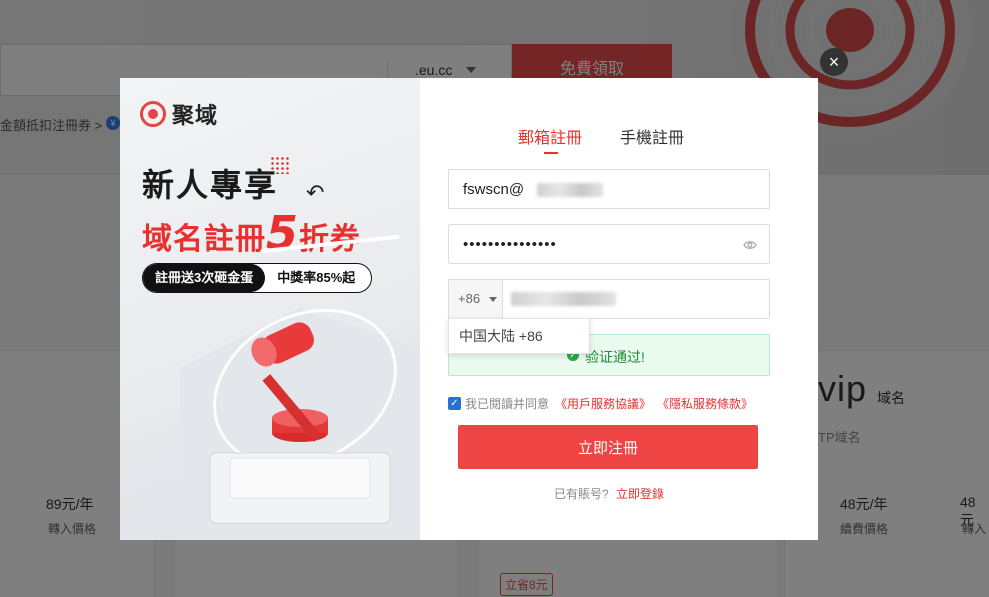 Image resolution: width=989 pixels, height=597 pixels. Describe the element at coordinates (519, 336) in the screenshot. I see `country-code-option: 中国大陆 +86` at that location.